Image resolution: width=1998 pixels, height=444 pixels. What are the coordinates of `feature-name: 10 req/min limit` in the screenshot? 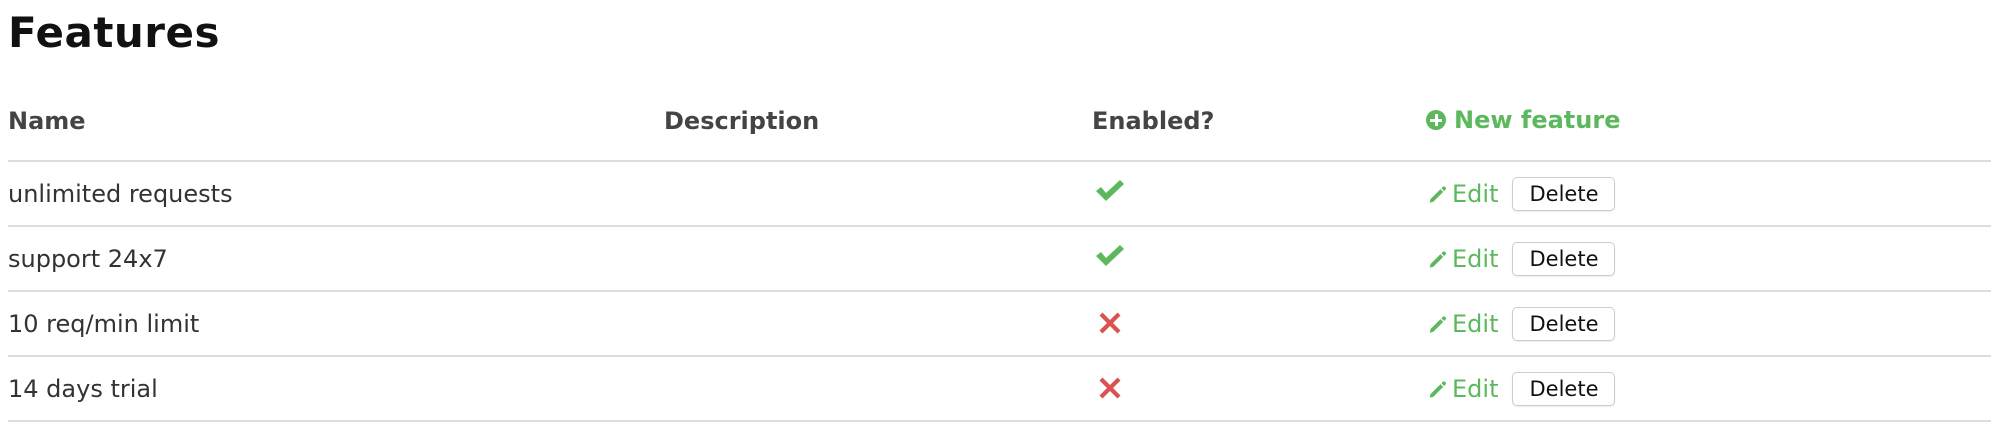 It's located at (336, 324).